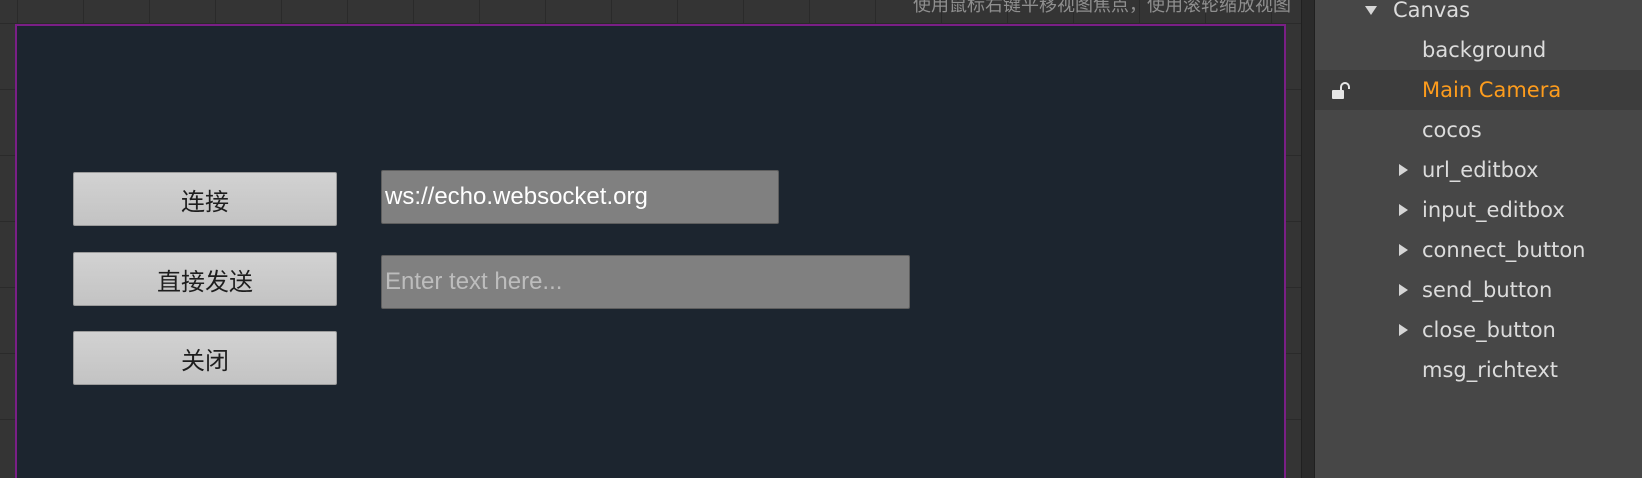 The image size is (1642, 478). I want to click on tree-node-label: background, so click(1484, 50).